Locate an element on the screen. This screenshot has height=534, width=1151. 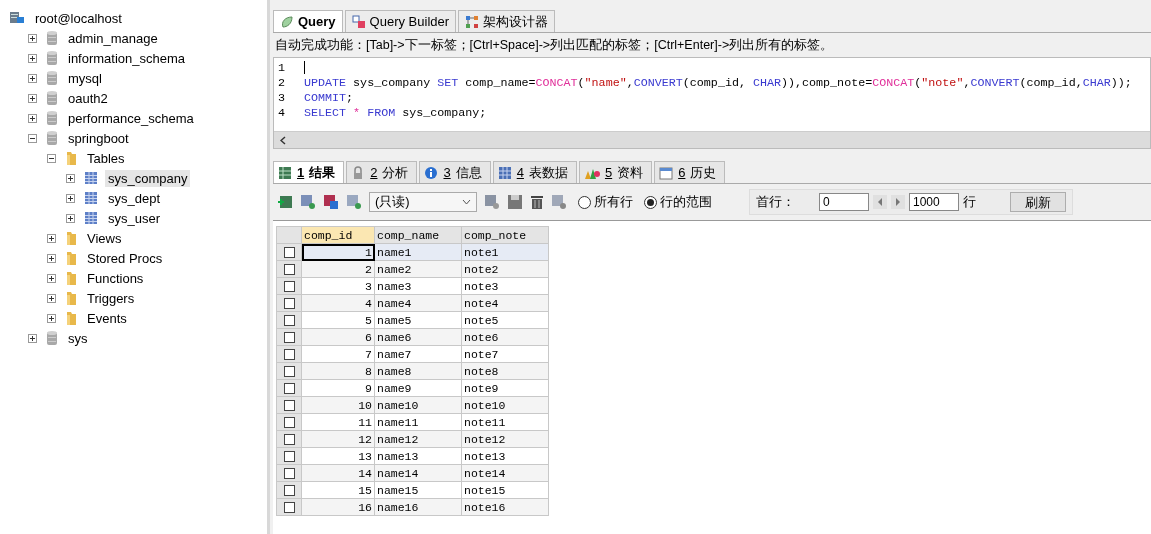
table-add-icon is located at coordinates (285, 202).